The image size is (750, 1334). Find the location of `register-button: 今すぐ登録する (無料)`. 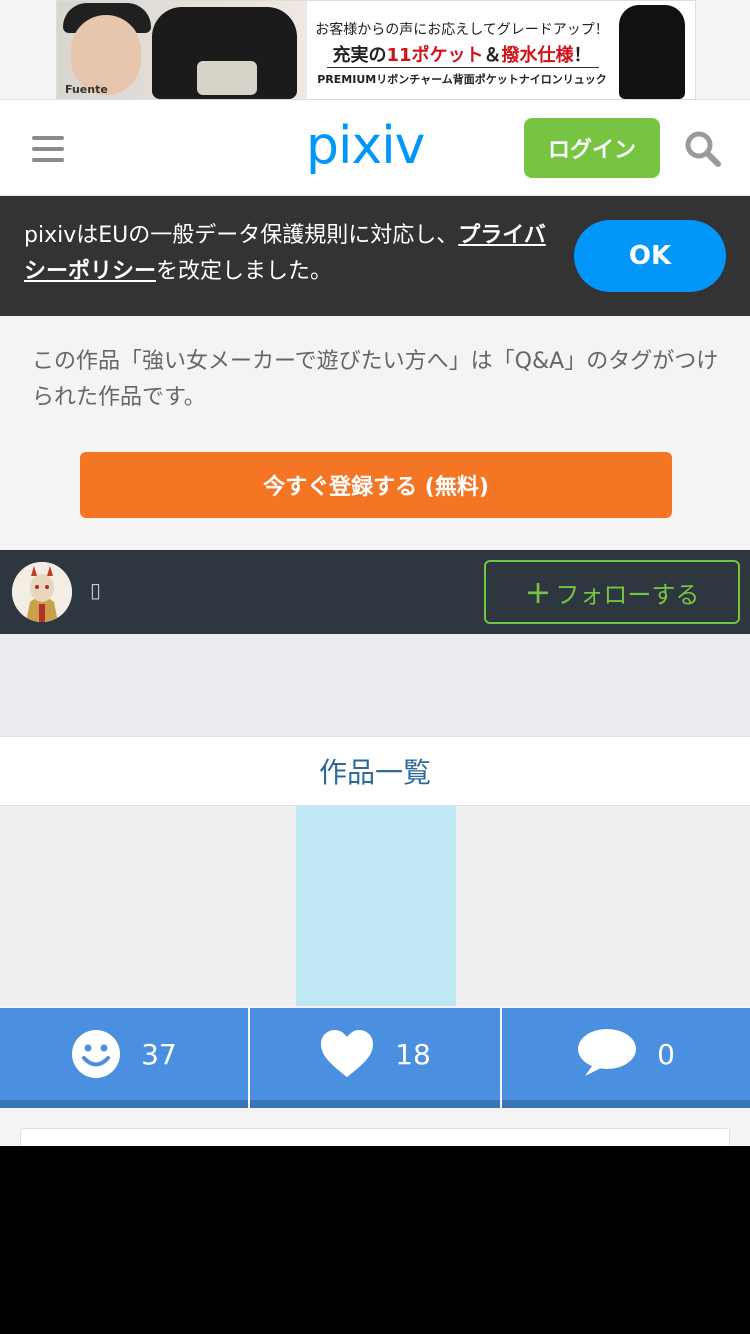

register-button: 今すぐ登録する (無料) is located at coordinates (376, 485).